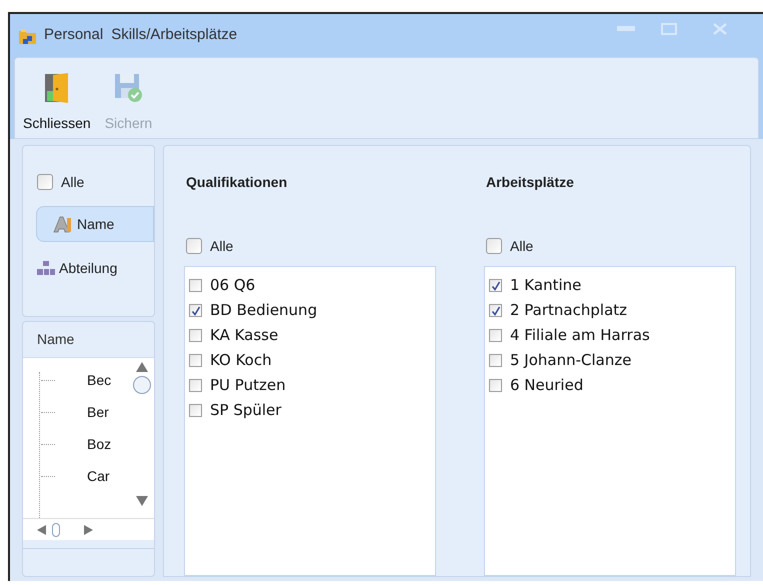  Describe the element at coordinates (174, 35) in the screenshot. I see `window-title: Skills/Arbeitsplätze` at that location.